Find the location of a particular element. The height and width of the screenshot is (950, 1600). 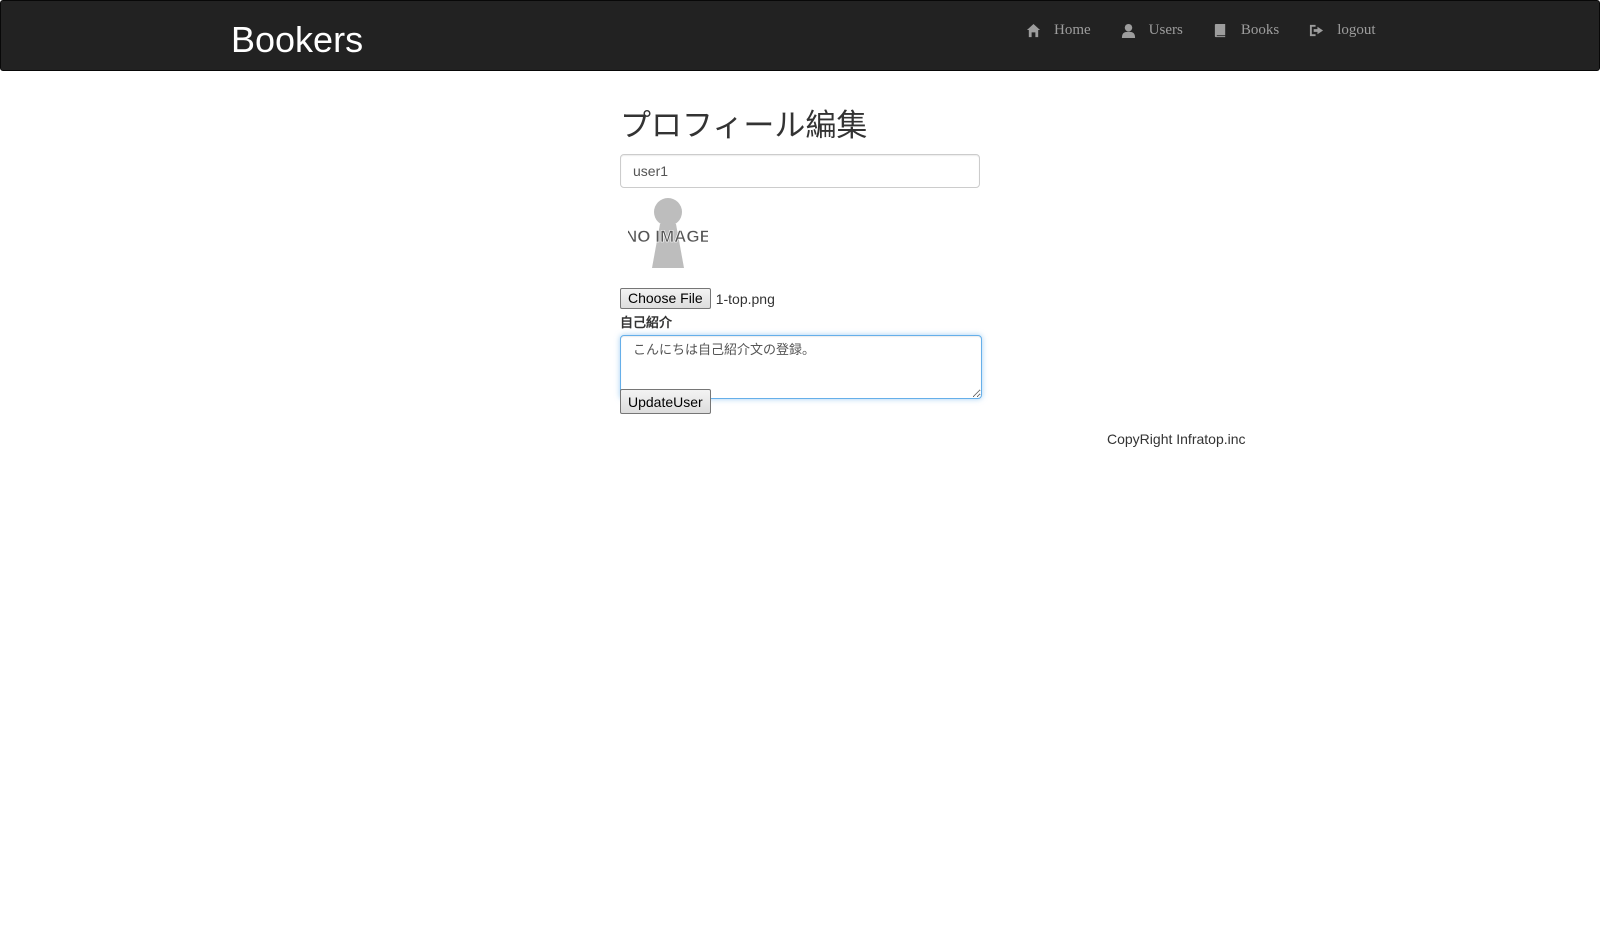

no-image-placeholder: NO IMAGE is located at coordinates (668, 233).